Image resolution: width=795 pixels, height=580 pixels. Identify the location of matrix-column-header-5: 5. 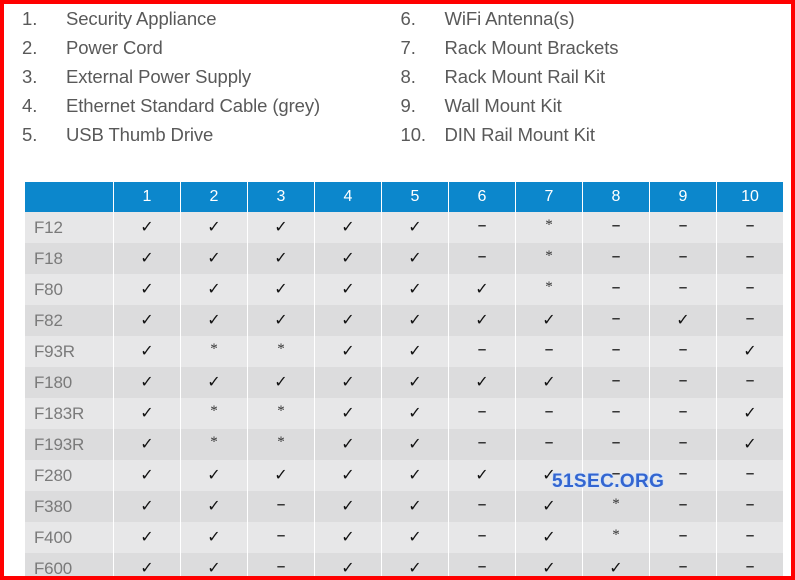
(415, 197).